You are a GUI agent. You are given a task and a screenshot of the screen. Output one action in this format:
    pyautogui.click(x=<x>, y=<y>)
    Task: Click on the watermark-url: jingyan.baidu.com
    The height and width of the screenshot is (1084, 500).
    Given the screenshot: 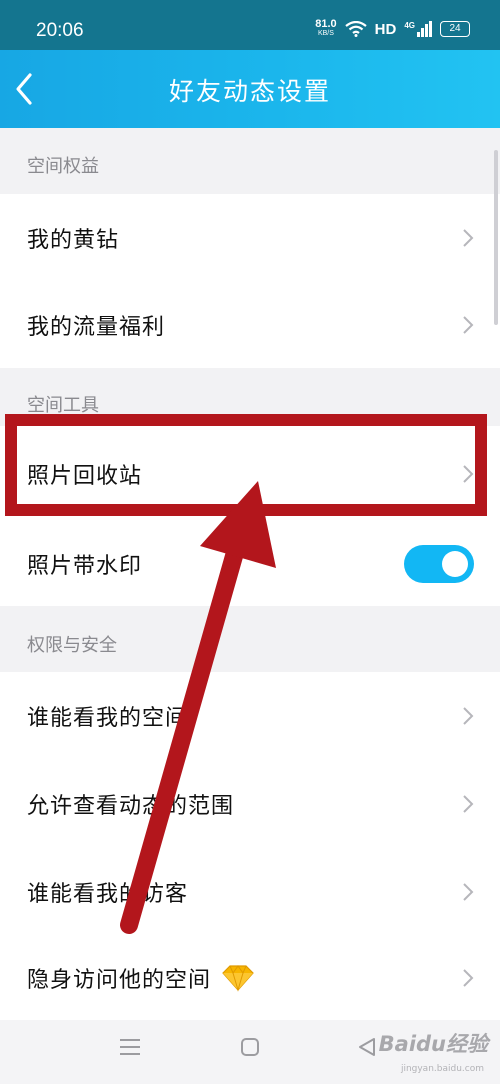 What is the action you would take?
    pyautogui.click(x=442, y=1069)
    